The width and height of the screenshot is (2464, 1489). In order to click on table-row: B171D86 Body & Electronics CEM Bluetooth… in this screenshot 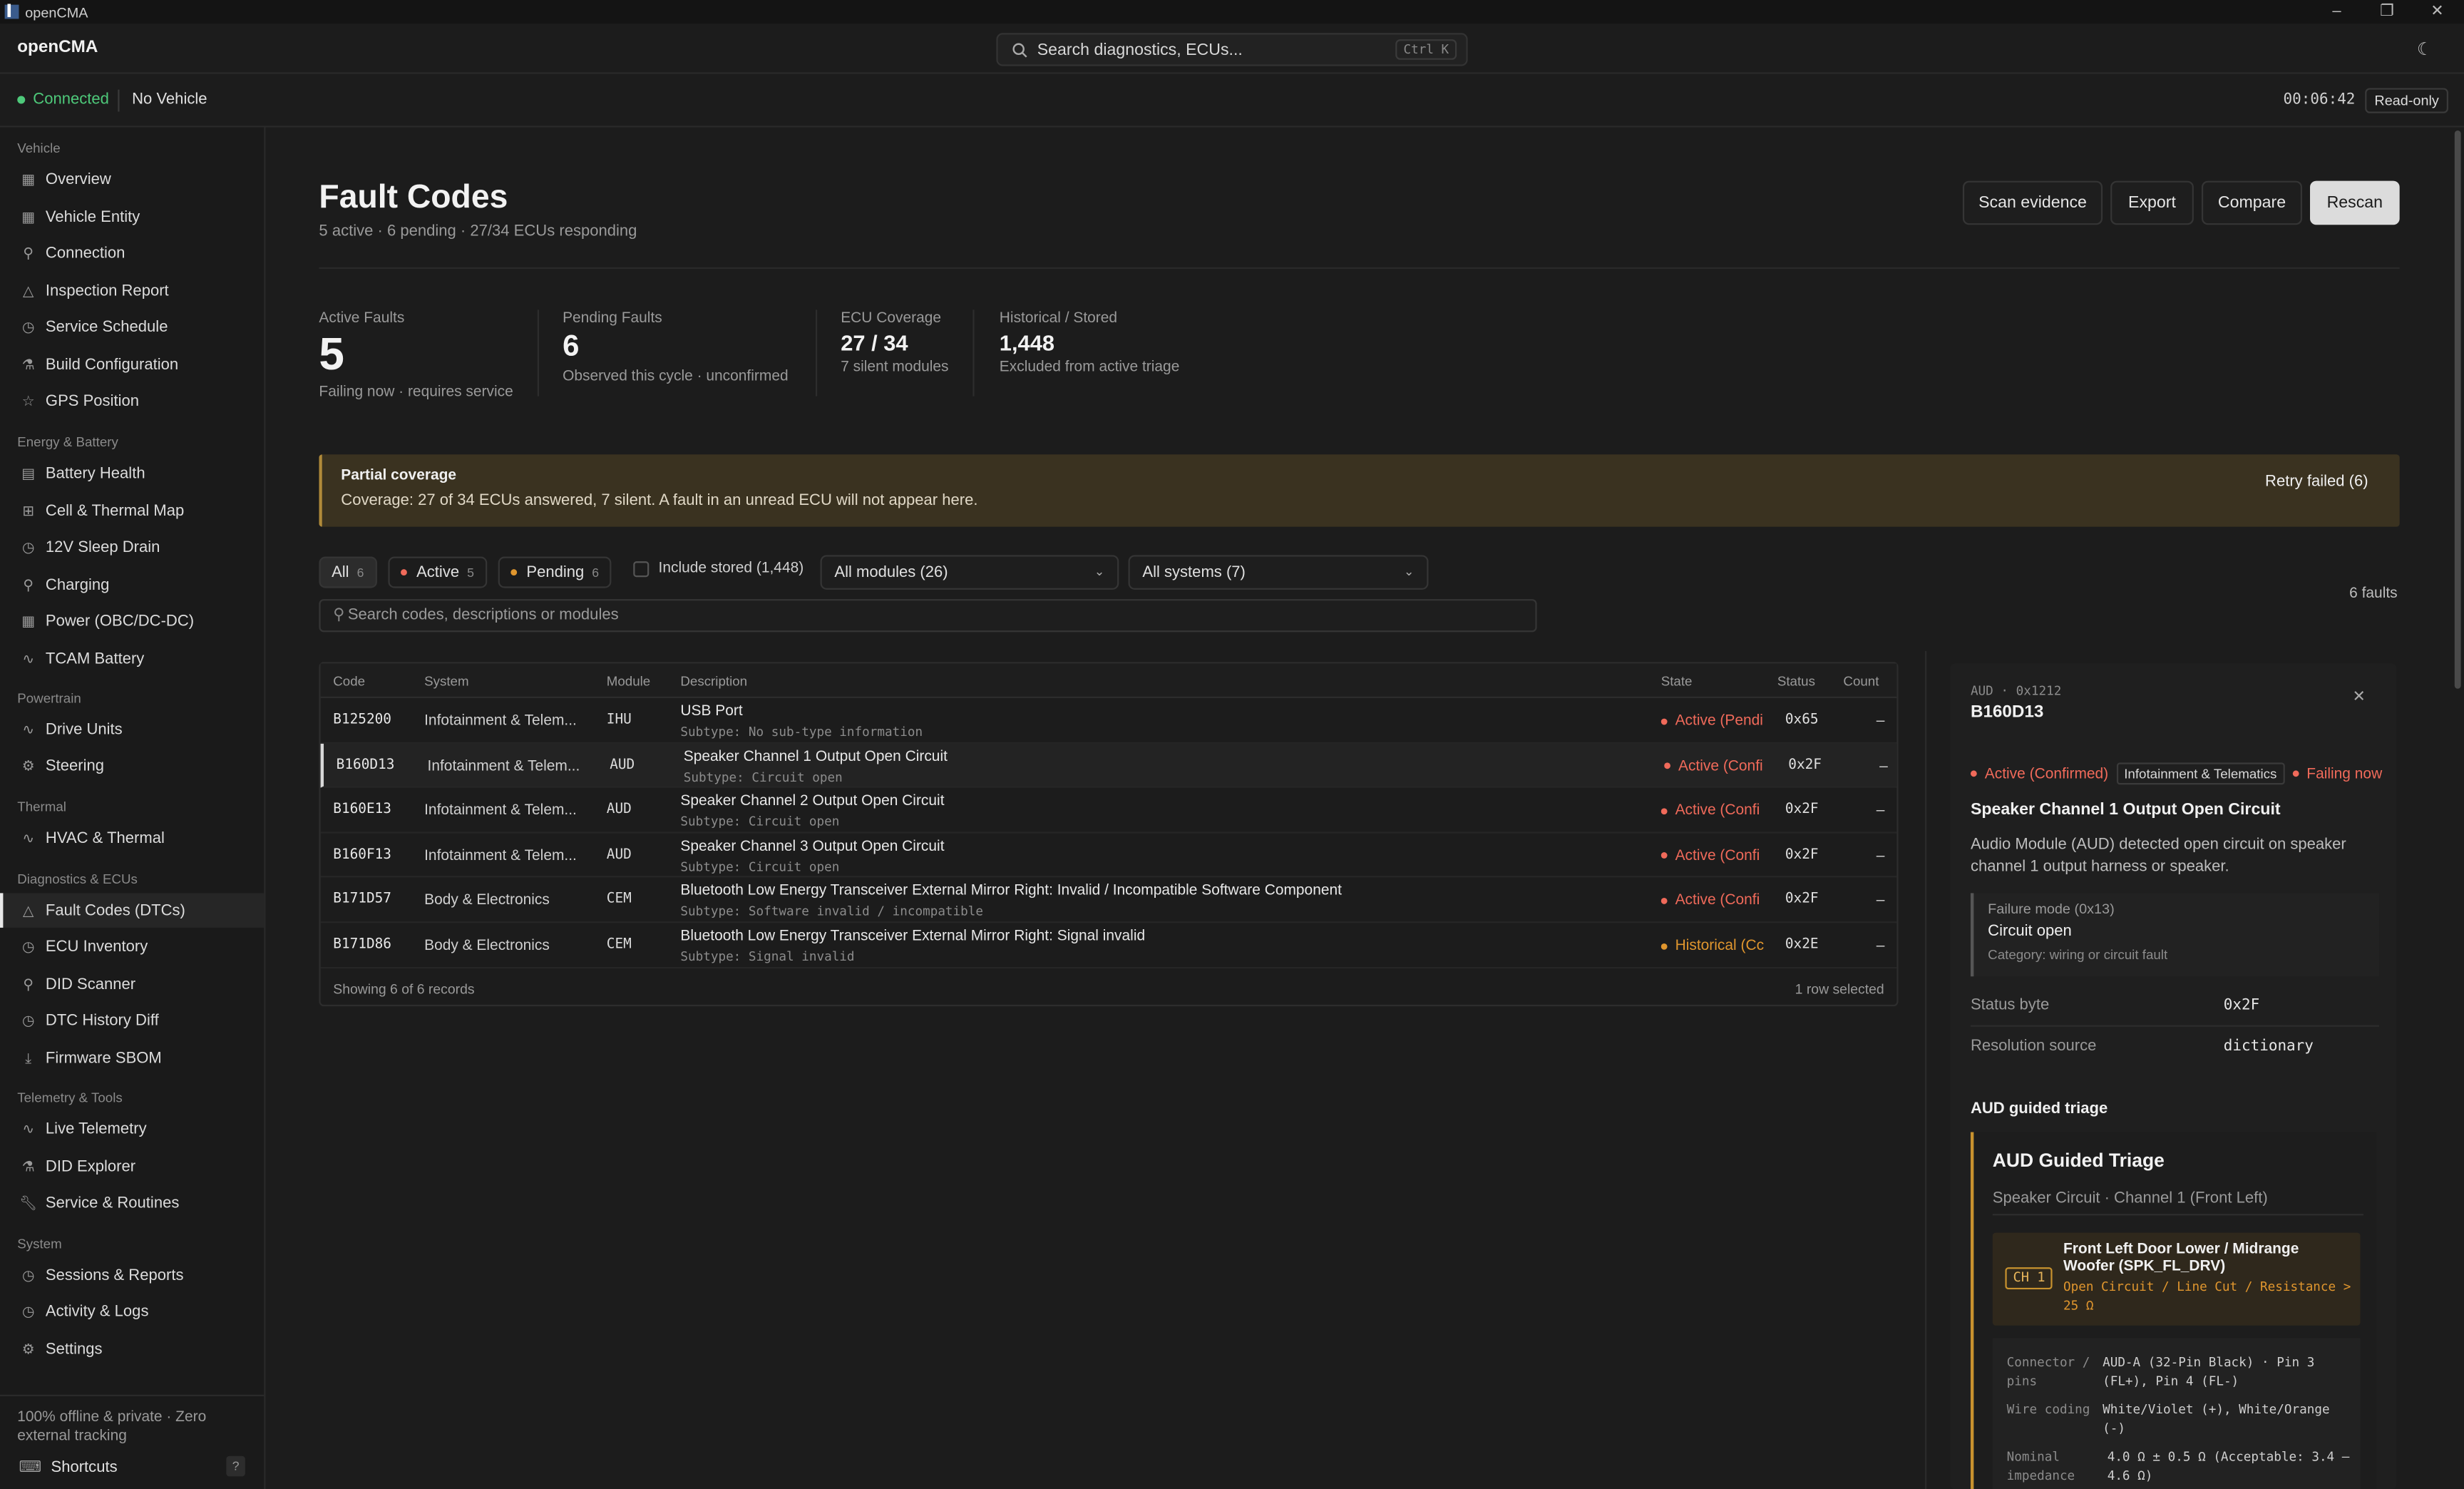, I will do `click(1108, 945)`.